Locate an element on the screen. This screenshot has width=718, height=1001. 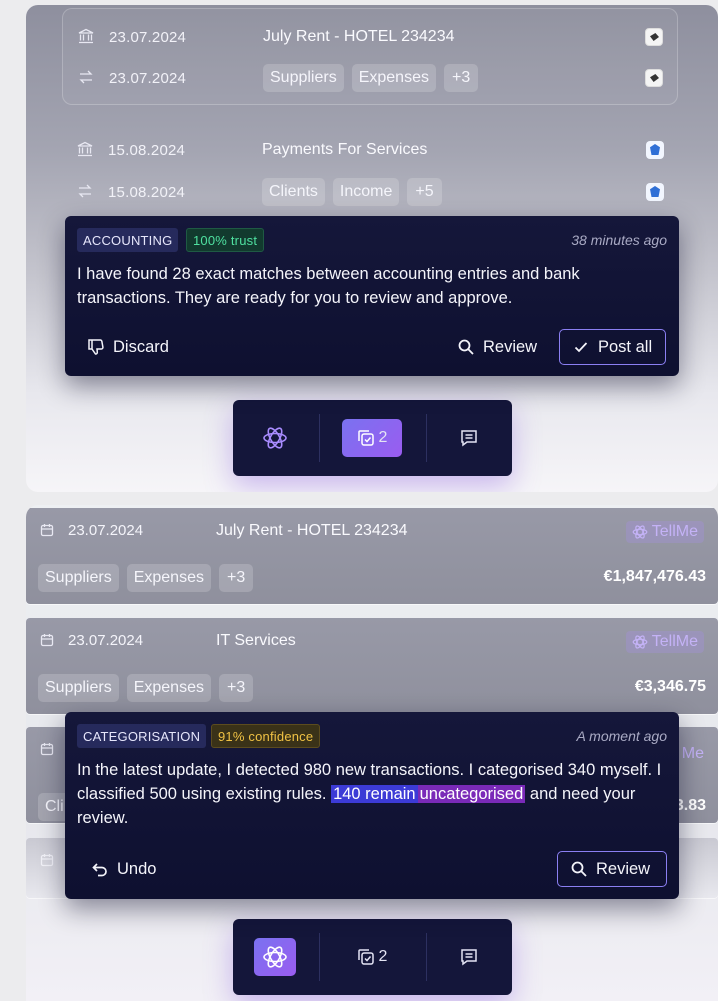
confidence-badge: 91% confidence is located at coordinates (266, 736).